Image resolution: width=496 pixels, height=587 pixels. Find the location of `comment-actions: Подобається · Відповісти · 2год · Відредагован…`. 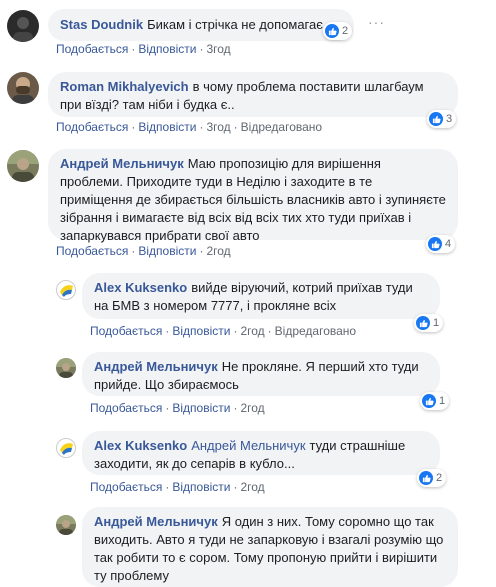

comment-actions: Подобається · Відповісти · 2год · Відредагован… is located at coordinates (223, 331).